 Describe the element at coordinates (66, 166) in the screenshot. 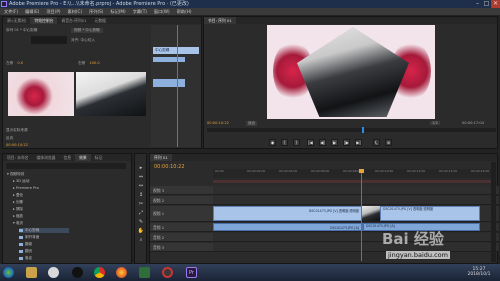

I see `effects-search-input` at that location.